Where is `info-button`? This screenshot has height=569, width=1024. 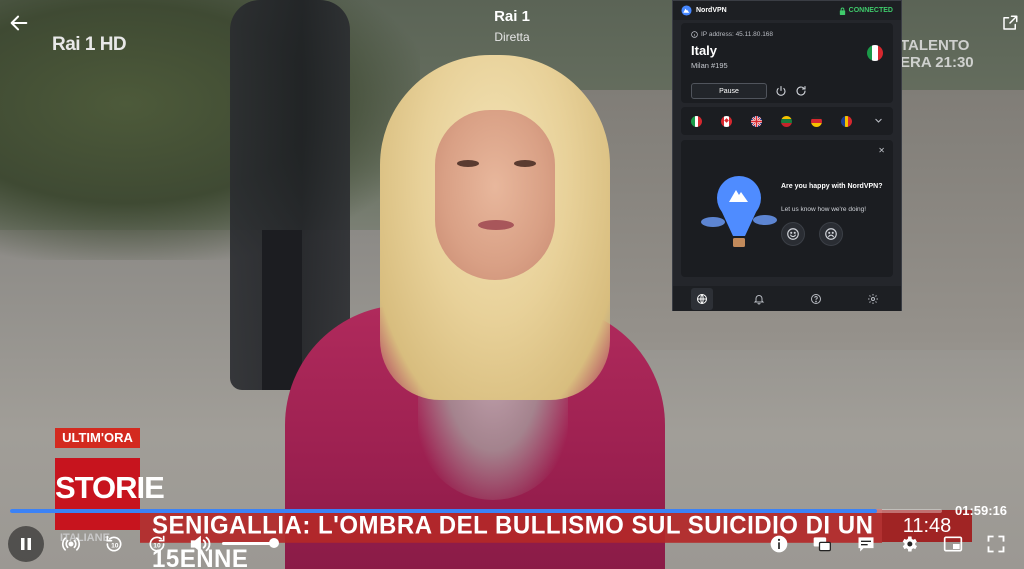
info-button is located at coordinates (779, 544).